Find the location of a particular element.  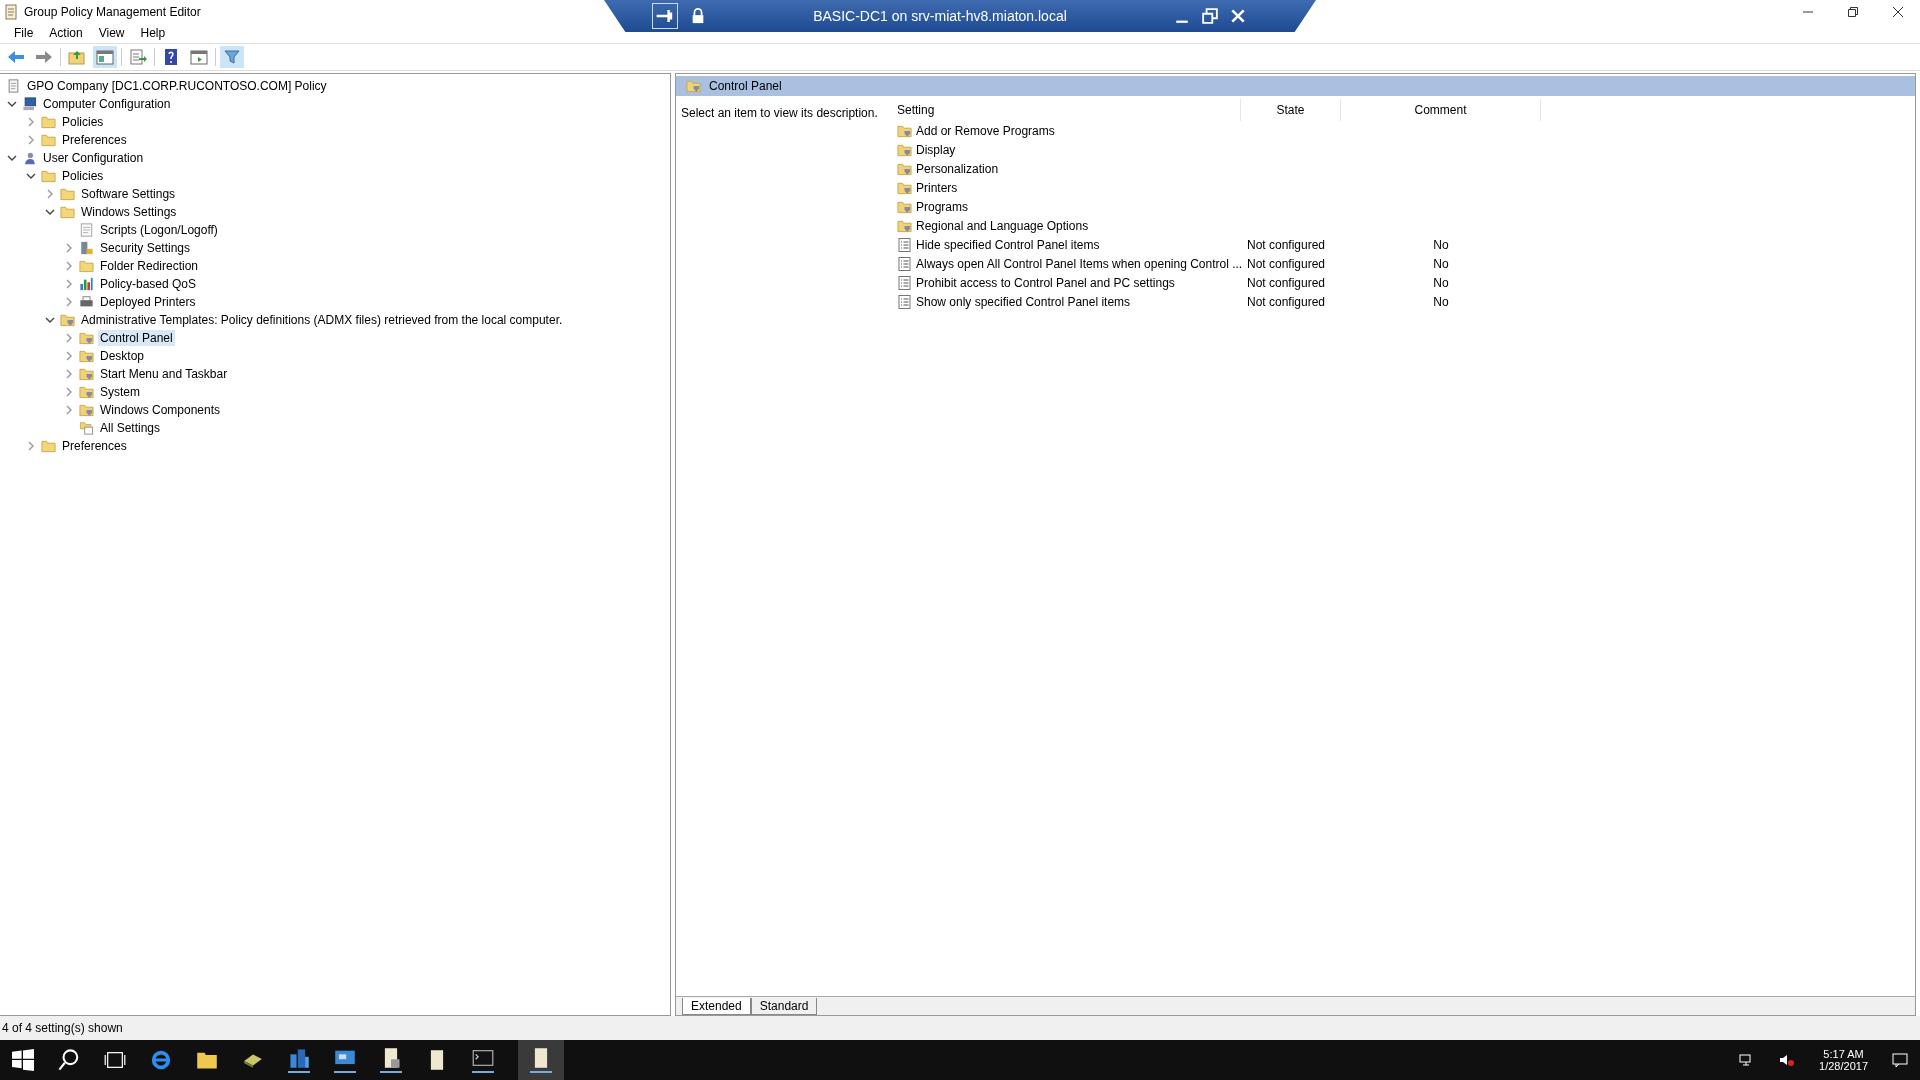

pane-toggle-icon is located at coordinates (105, 57).